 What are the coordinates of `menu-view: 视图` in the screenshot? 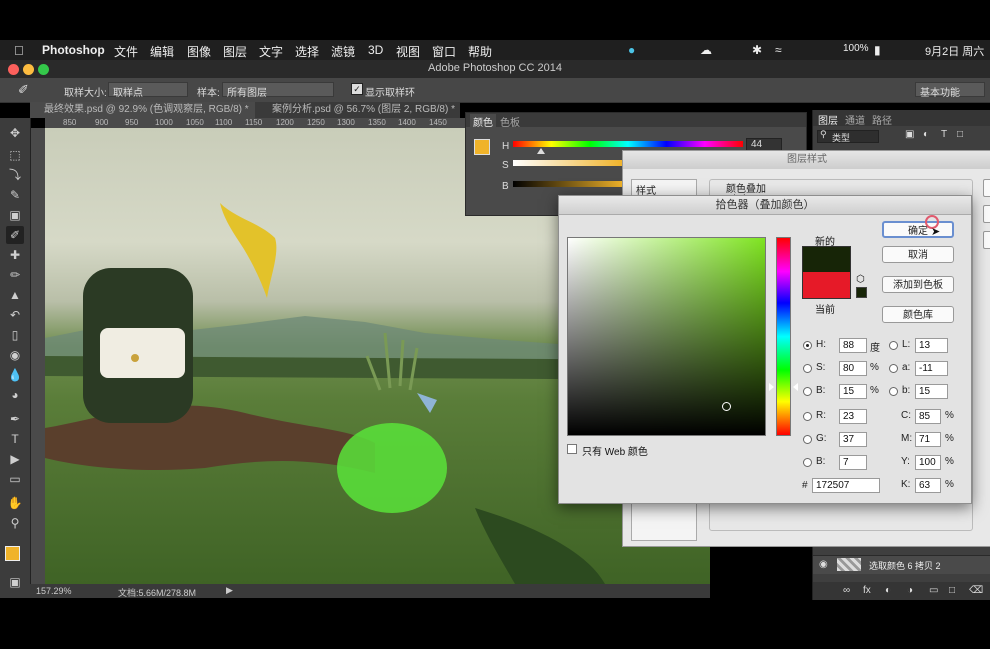 It's located at (408, 51).